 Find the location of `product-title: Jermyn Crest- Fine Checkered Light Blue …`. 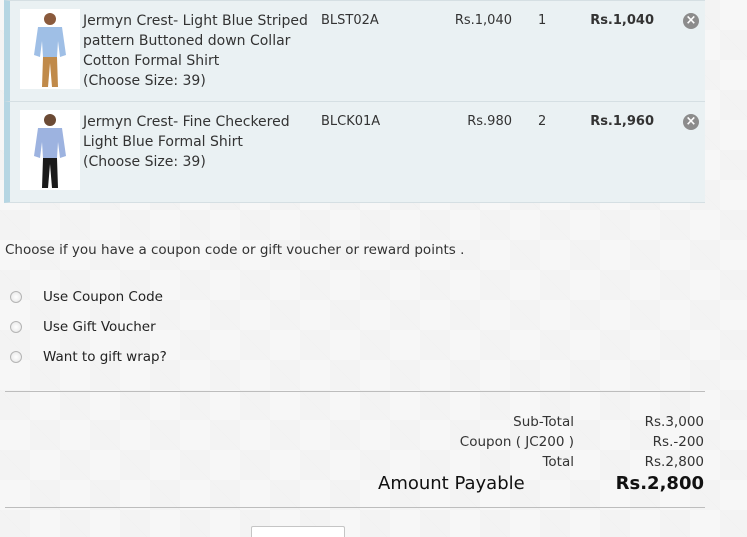

product-title: Jermyn Crest- Fine Checkered Light Blue … is located at coordinates (186, 132).